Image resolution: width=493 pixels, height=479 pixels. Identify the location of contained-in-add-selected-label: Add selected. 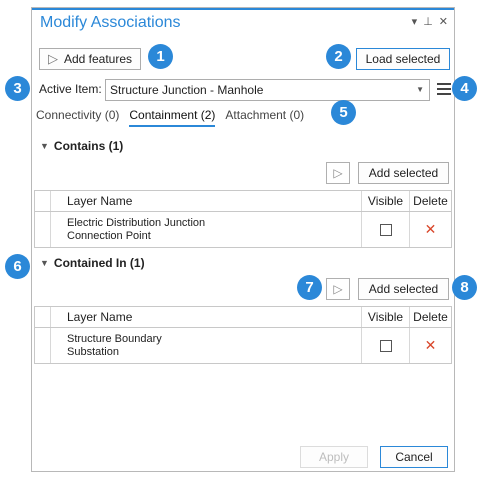
(403, 289).